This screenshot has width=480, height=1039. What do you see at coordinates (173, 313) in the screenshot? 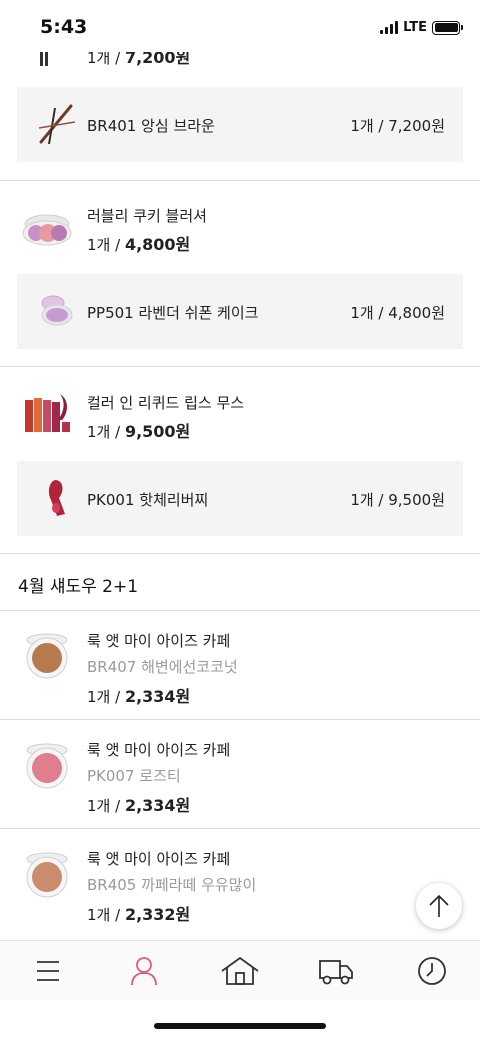
I see `option-name: PP501 라벤더 쉬폰 케이크` at bounding box center [173, 313].